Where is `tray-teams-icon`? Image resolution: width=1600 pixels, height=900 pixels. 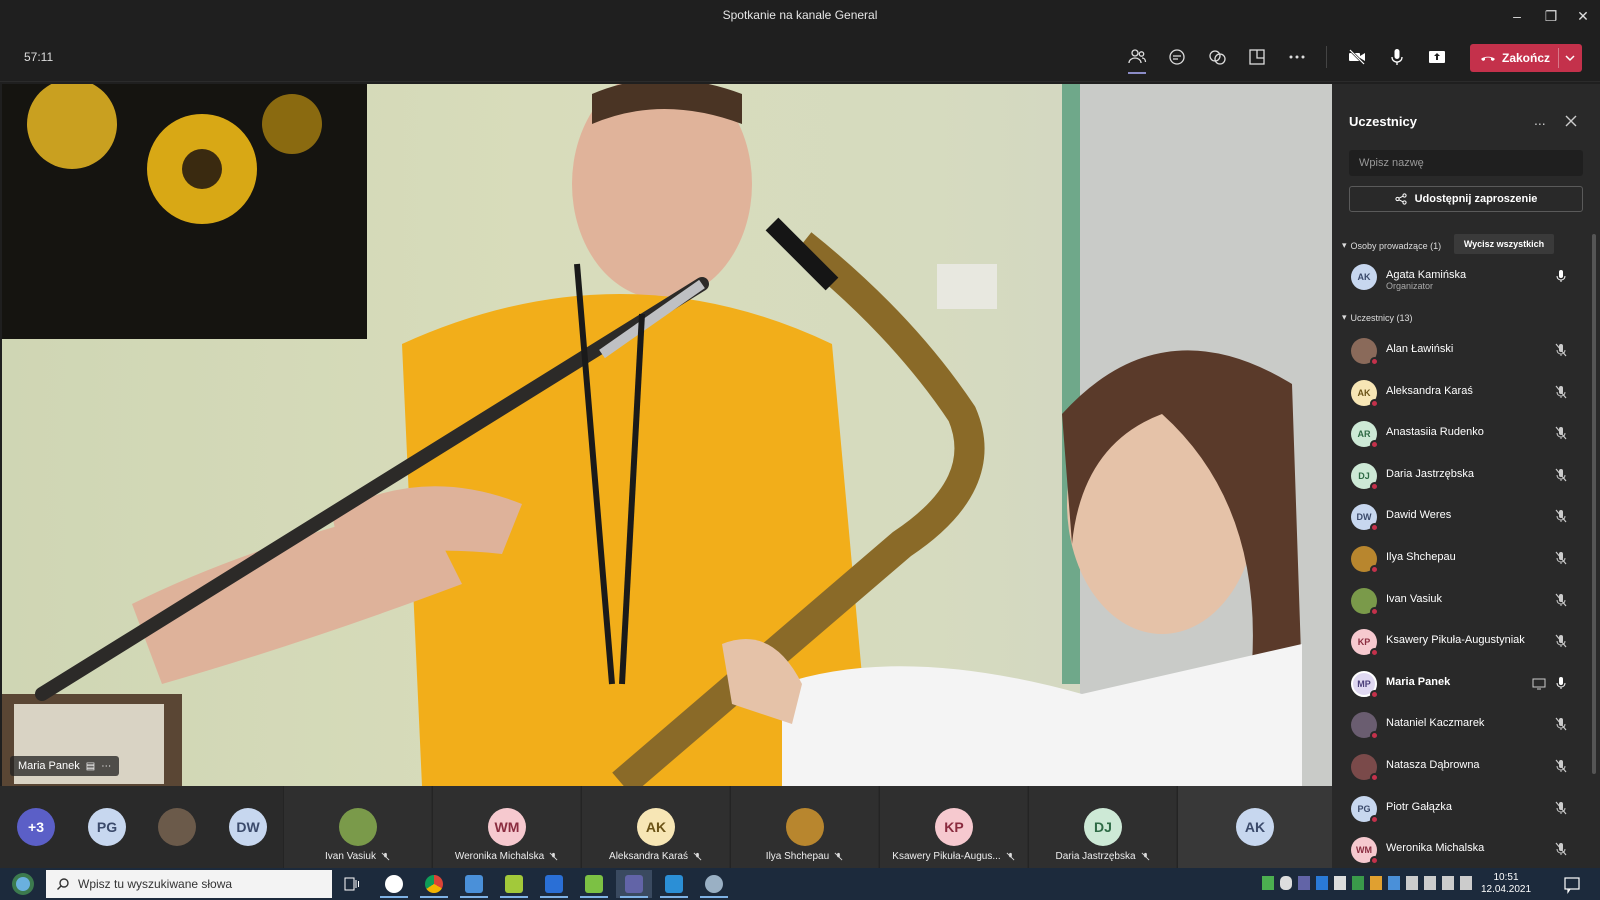
tray-teams-icon is located at coordinates (1304, 883).